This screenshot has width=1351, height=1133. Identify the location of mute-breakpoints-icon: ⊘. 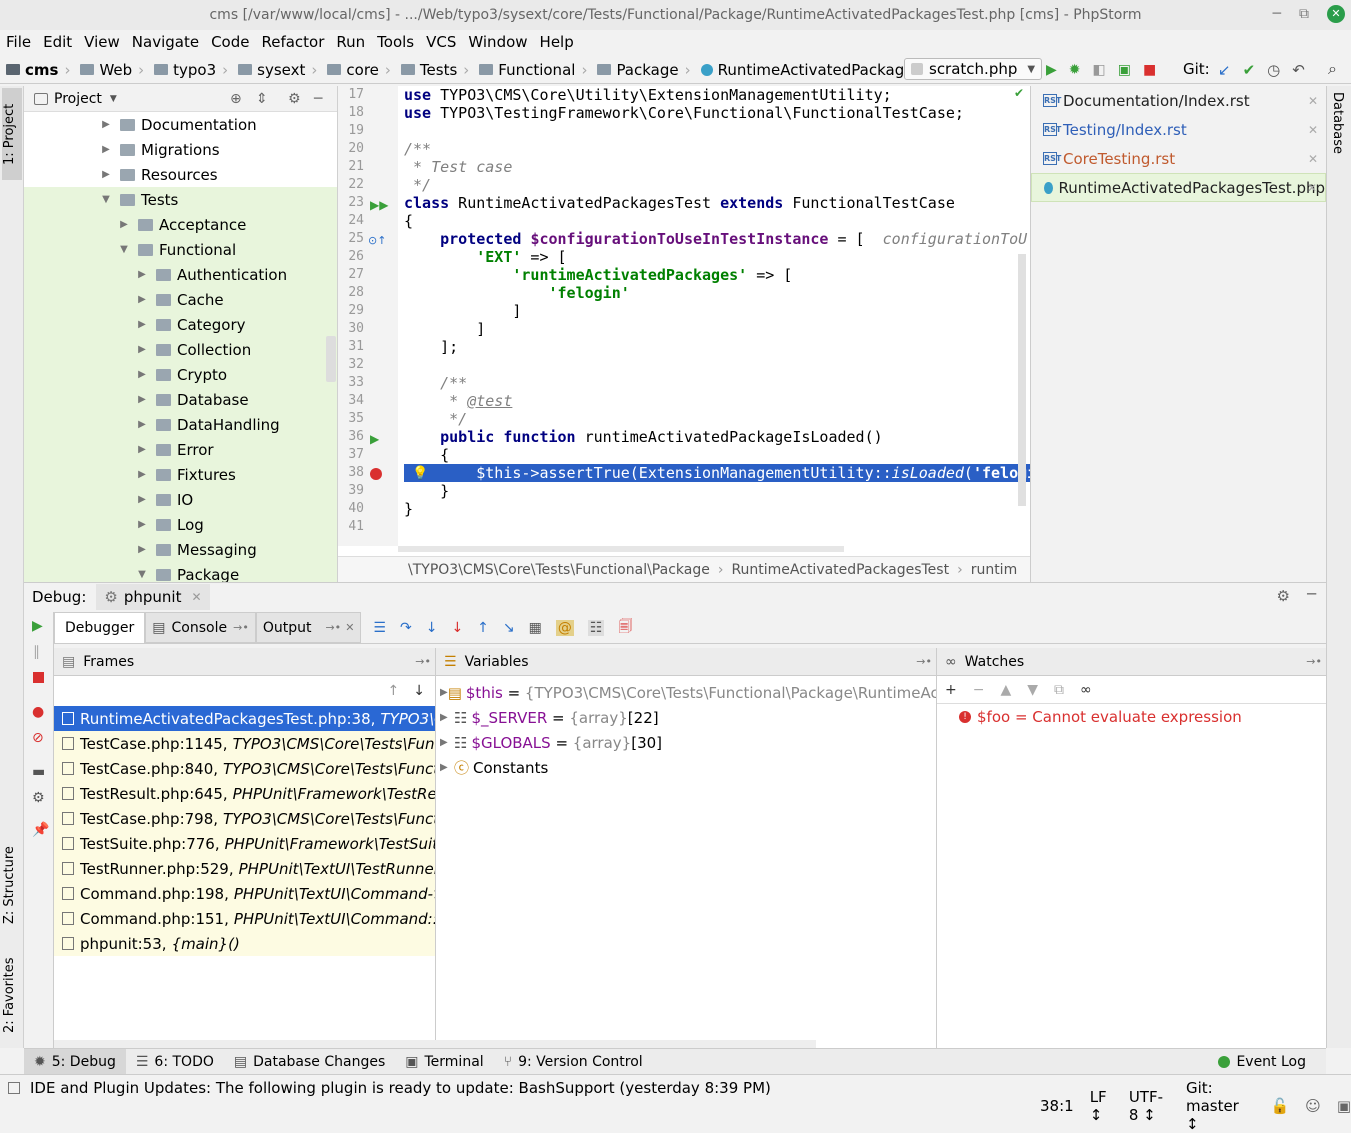
(38, 738).